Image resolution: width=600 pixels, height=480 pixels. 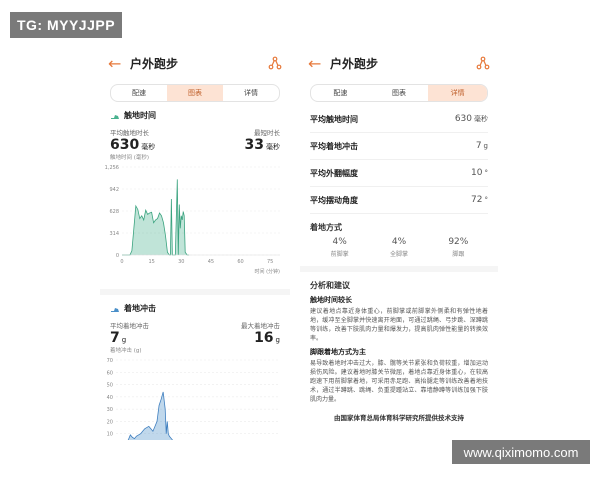 I want to click on watermark-bottom-right: www.qiximomo.com, so click(x=521, y=452).